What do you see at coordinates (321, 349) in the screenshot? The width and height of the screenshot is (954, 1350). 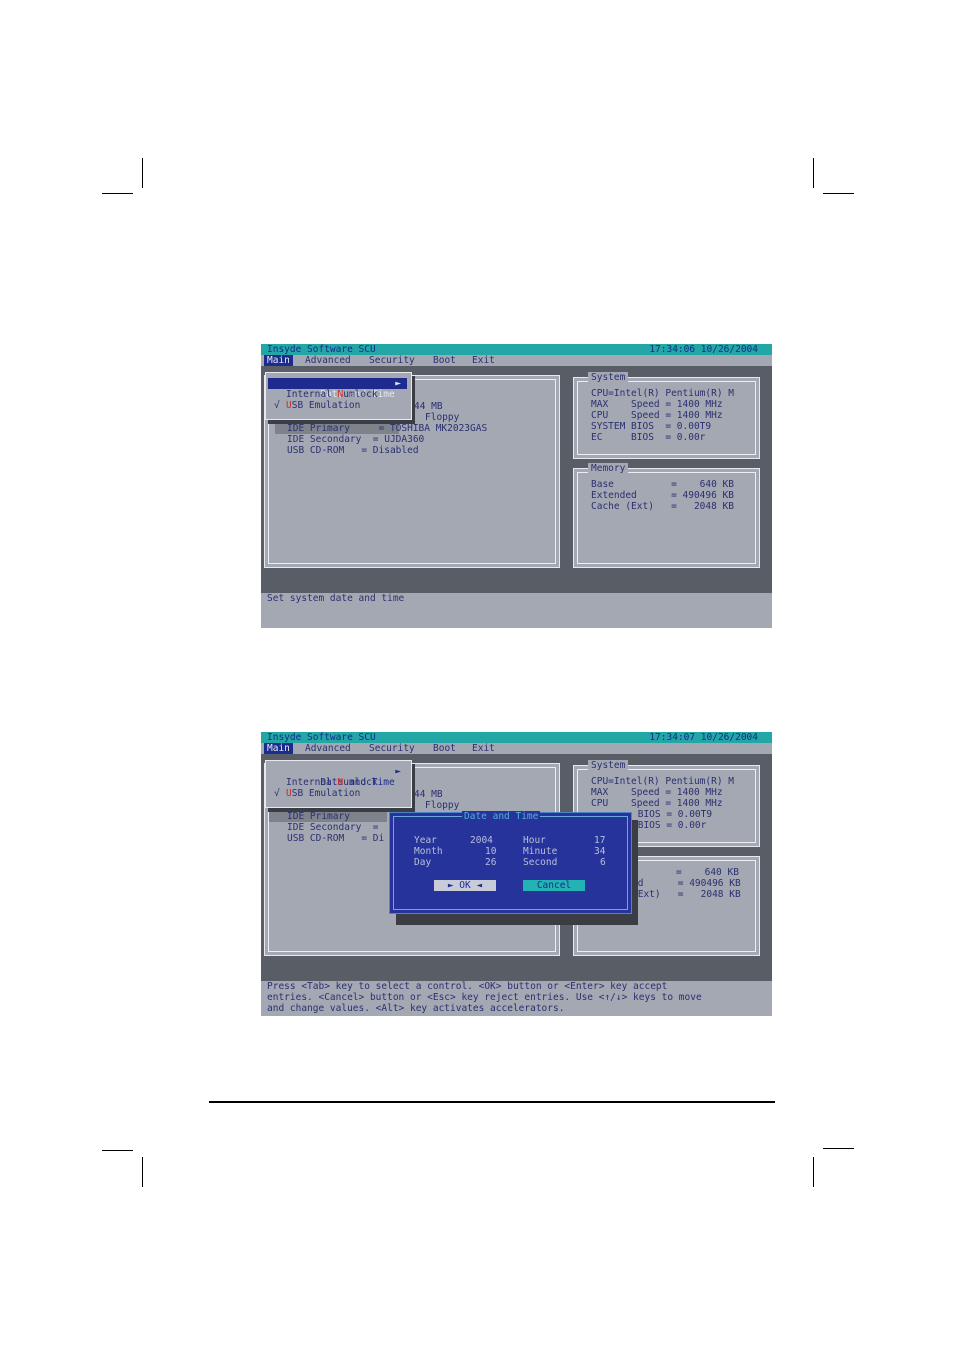 I see `app-title: Insyde Software SCU` at bounding box center [321, 349].